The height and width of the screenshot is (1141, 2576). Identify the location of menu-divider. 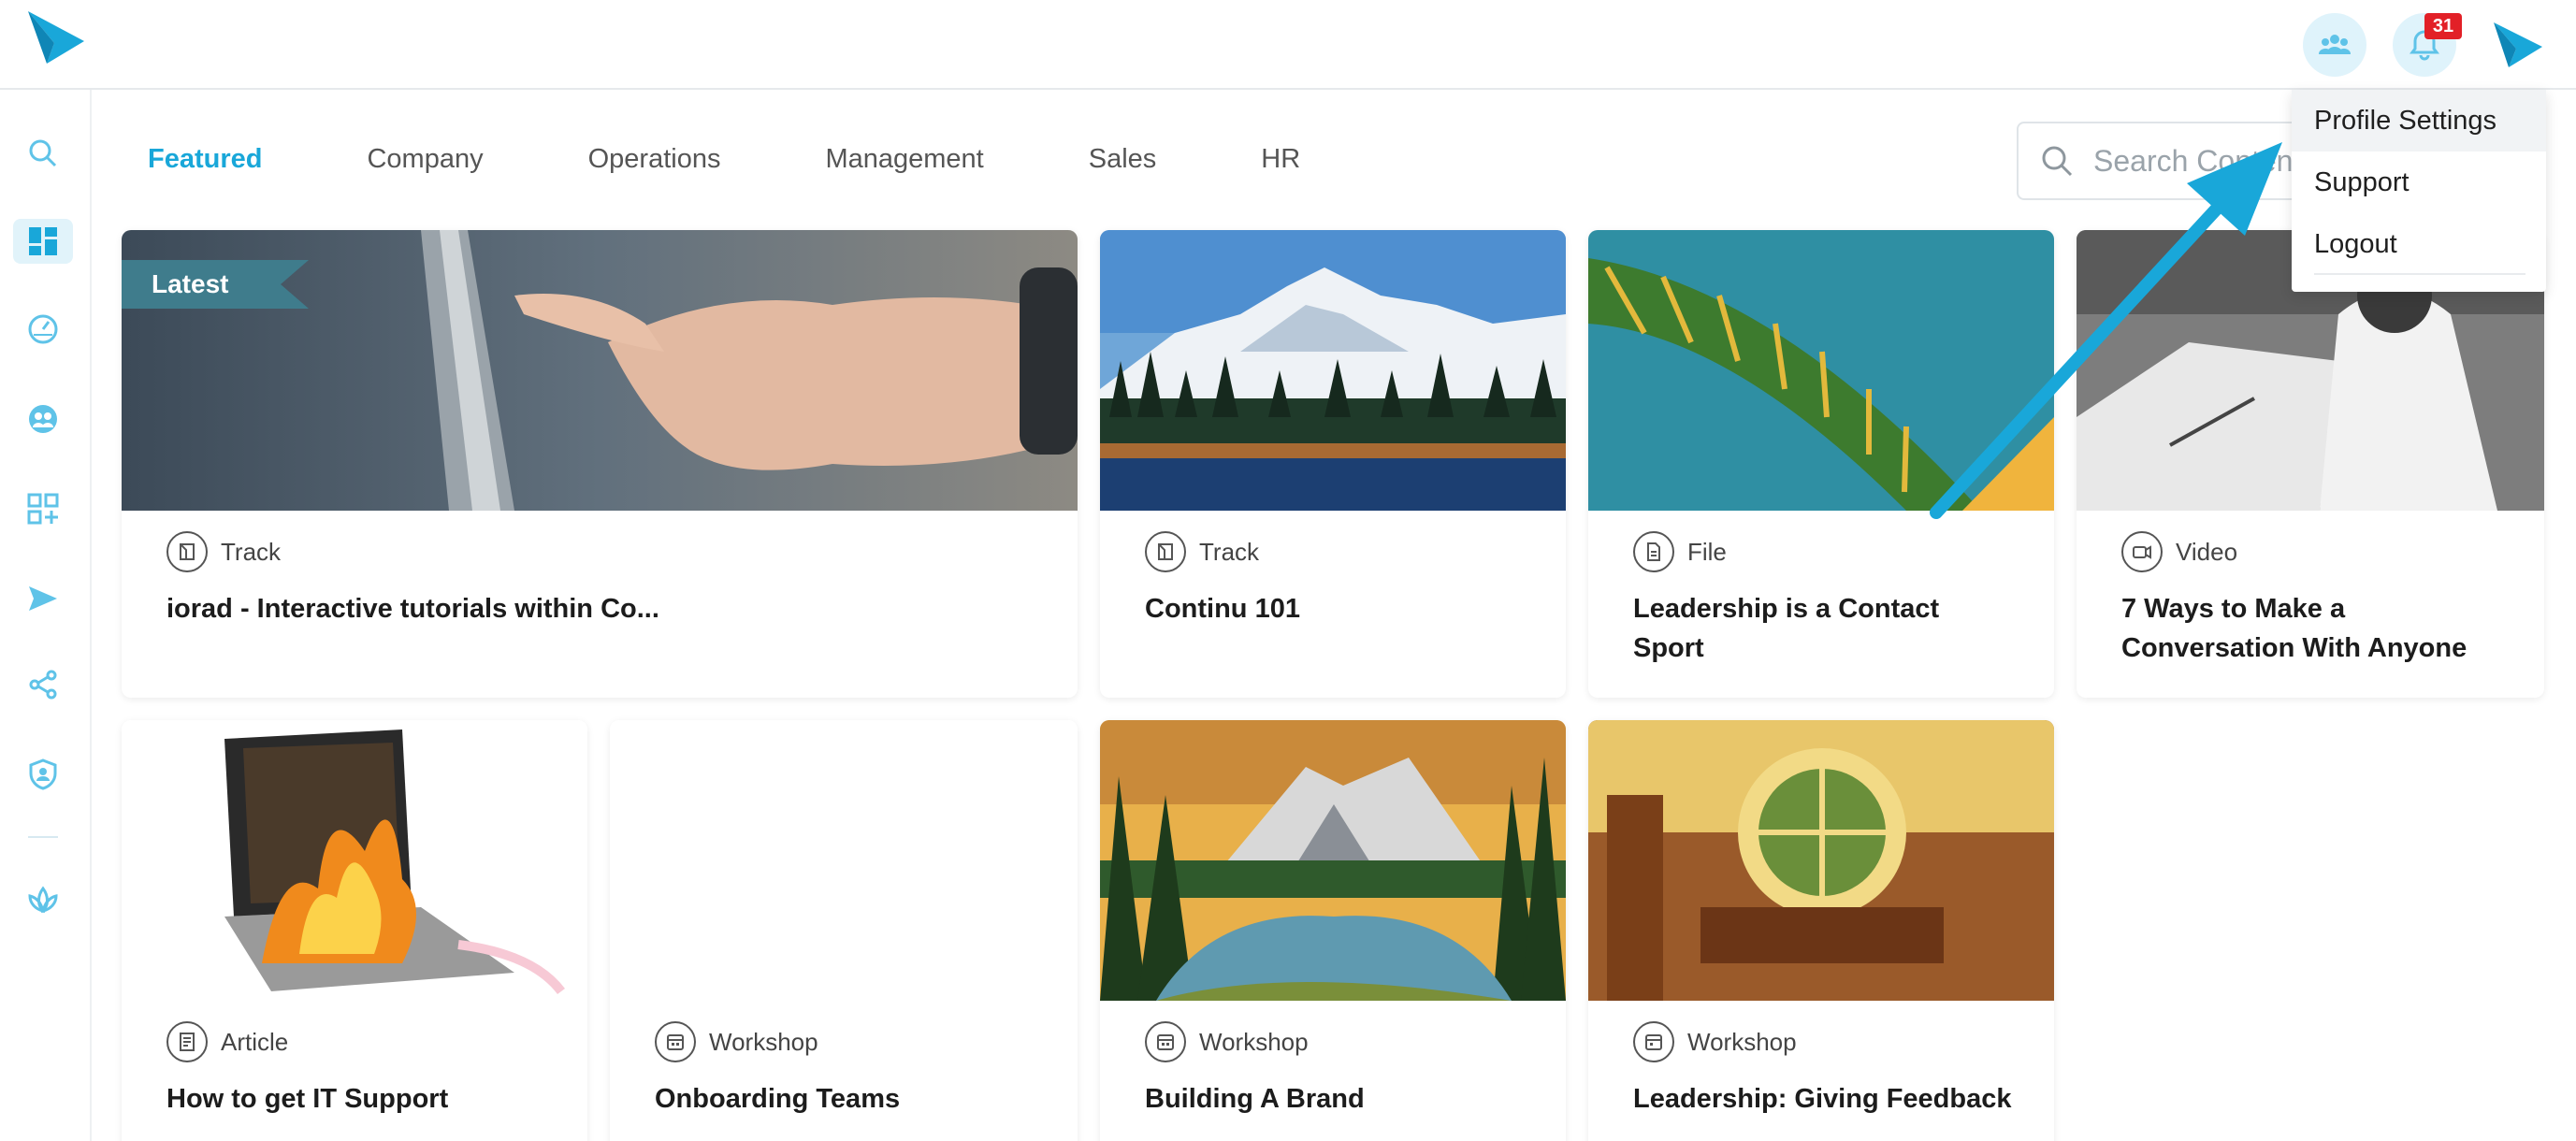
(2419, 274).